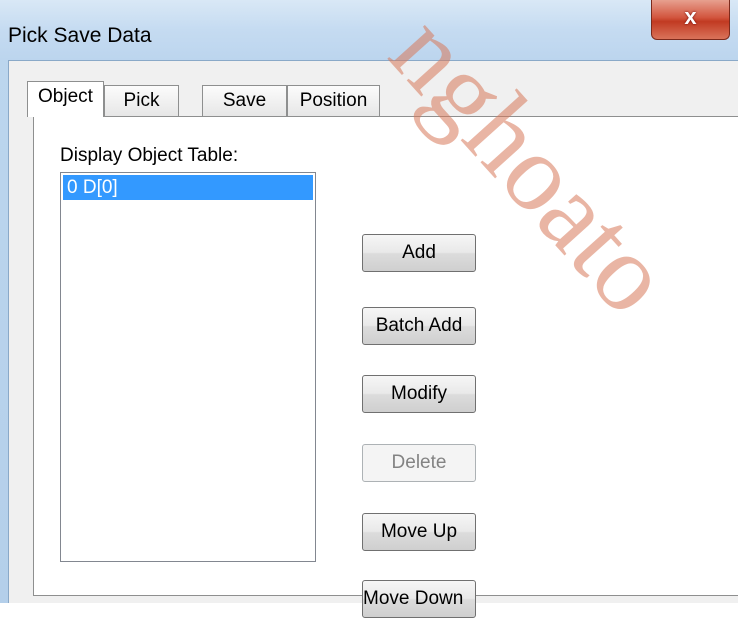  I want to click on close-button: x, so click(690, 20).